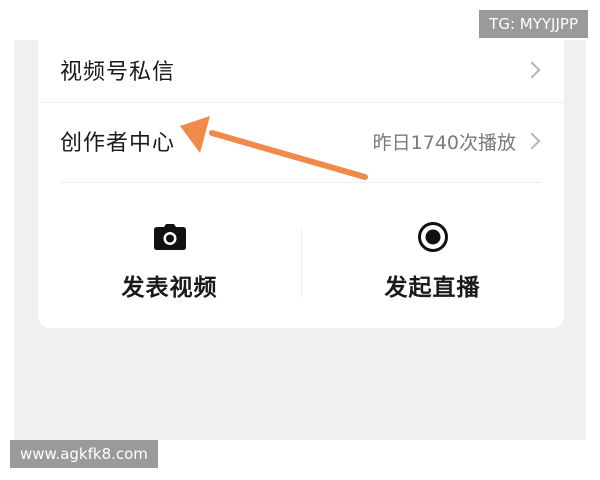 Image resolution: width=600 pixels, height=480 pixels. What do you see at coordinates (84, 454) in the screenshot?
I see `watermark-bottom-left: www.agkfk8.com` at bounding box center [84, 454].